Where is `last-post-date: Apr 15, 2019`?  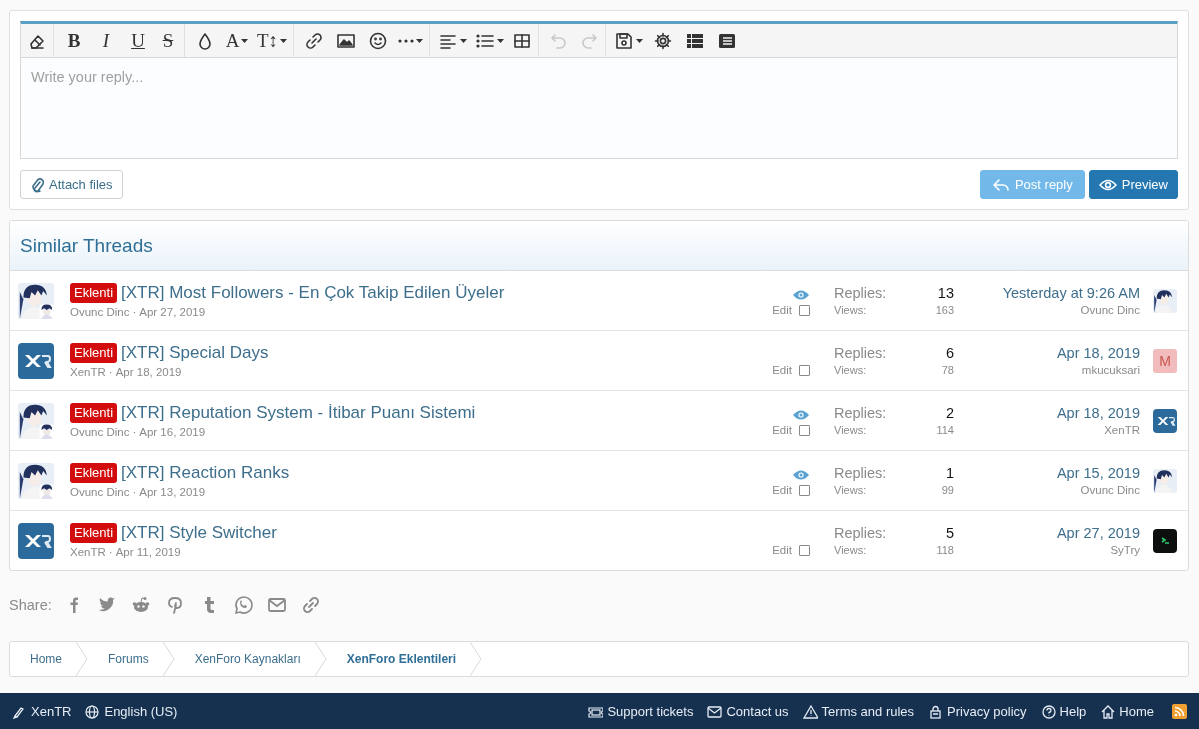 last-post-date: Apr 15, 2019 is located at coordinates (1098, 473).